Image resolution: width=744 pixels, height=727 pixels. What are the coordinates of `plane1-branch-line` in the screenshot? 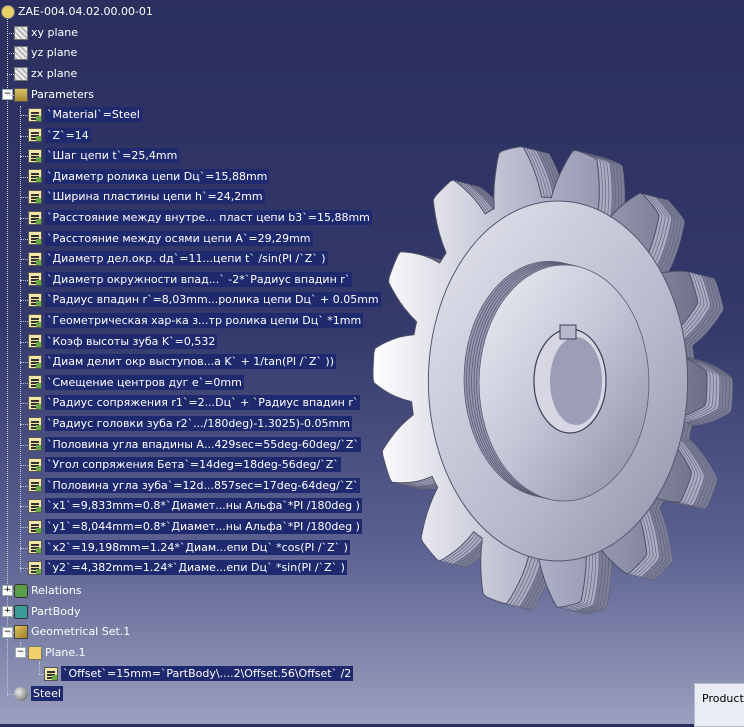 It's located at (39, 668).